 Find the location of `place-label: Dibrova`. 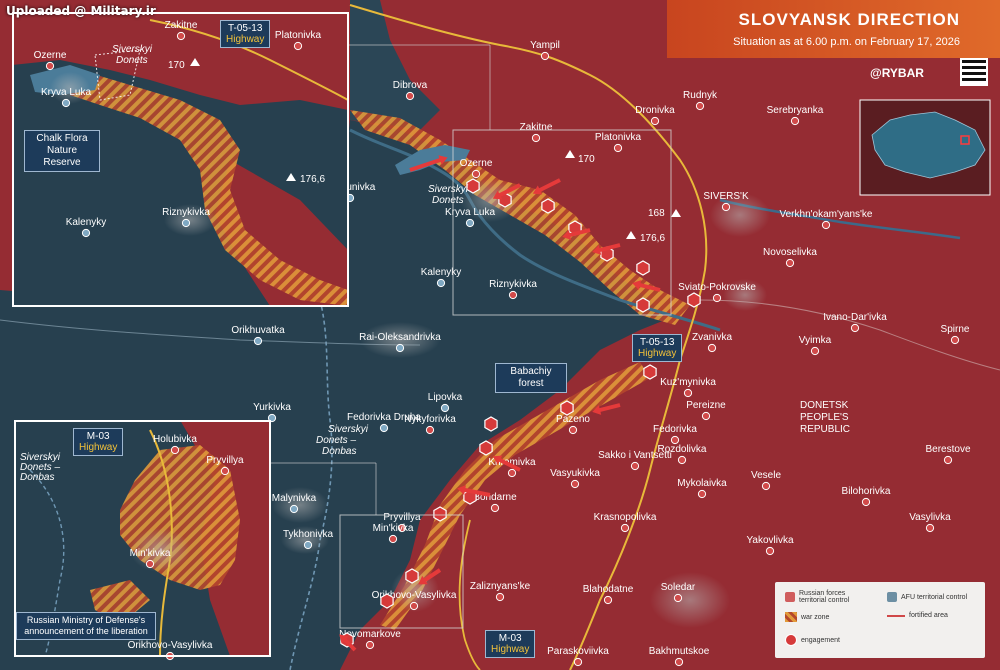

place-label: Dibrova is located at coordinates (410, 85).